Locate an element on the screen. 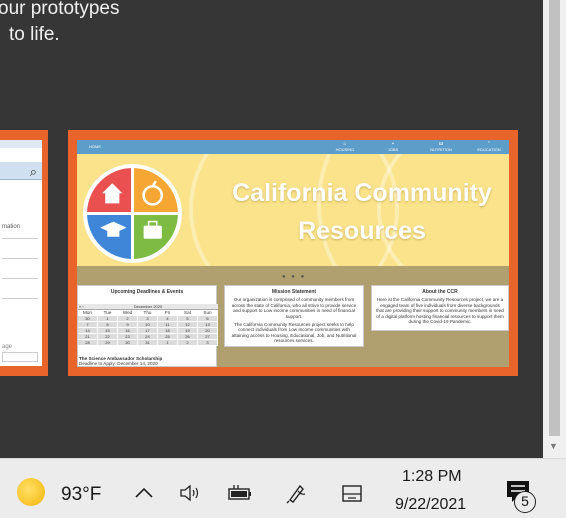 The width and height of the screenshot is (566, 518). about-title: About the CCR is located at coordinates (440, 292).